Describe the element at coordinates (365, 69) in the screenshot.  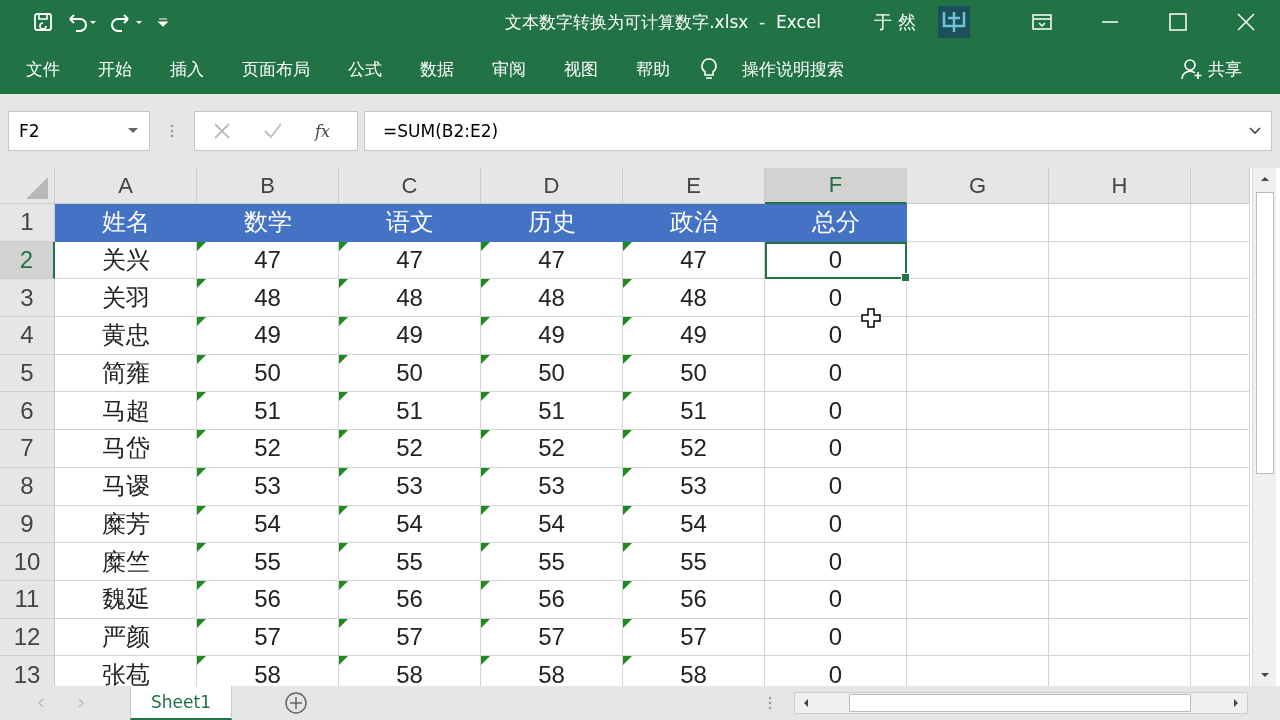
I see `ribbon-tab: 公式` at that location.